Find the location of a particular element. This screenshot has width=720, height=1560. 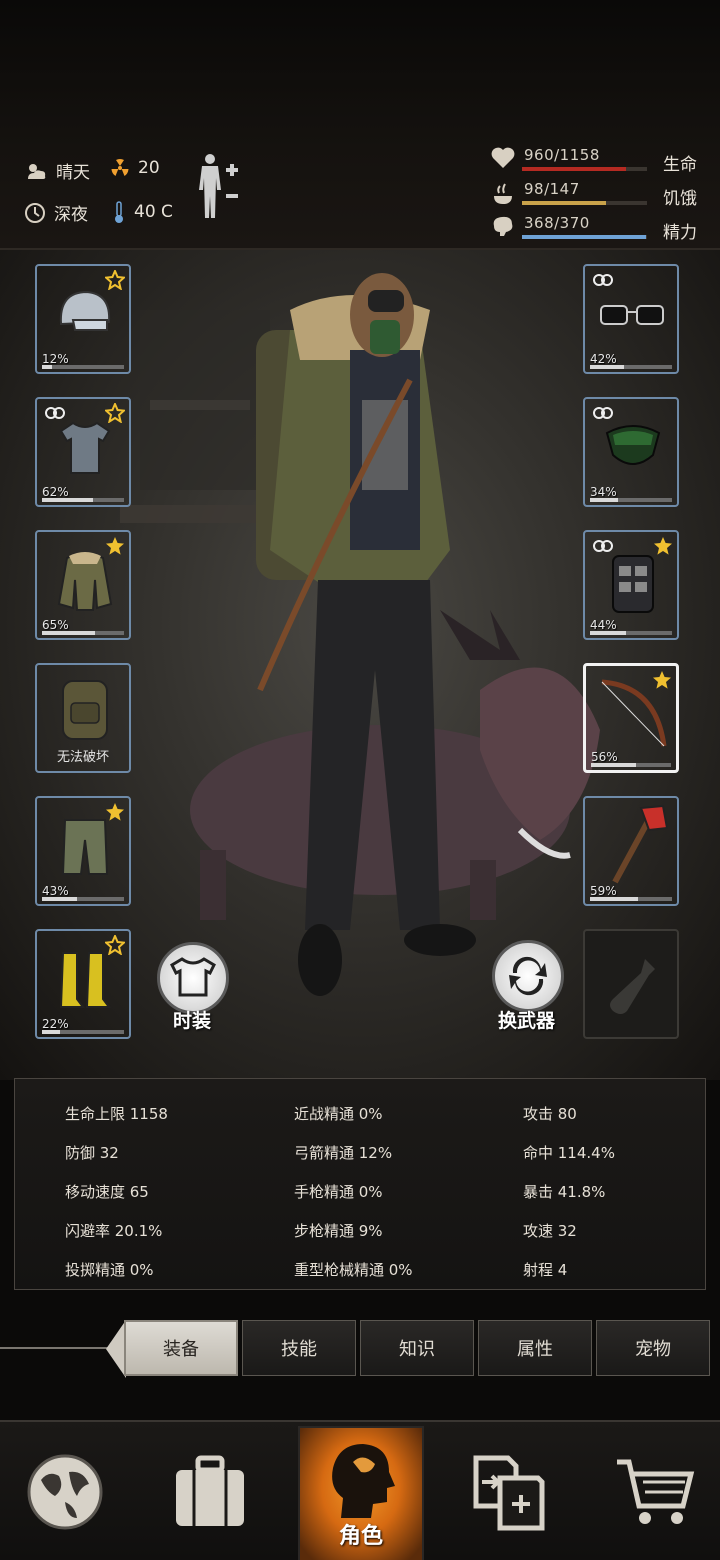

fire-axe-icon is located at coordinates (640, 844).